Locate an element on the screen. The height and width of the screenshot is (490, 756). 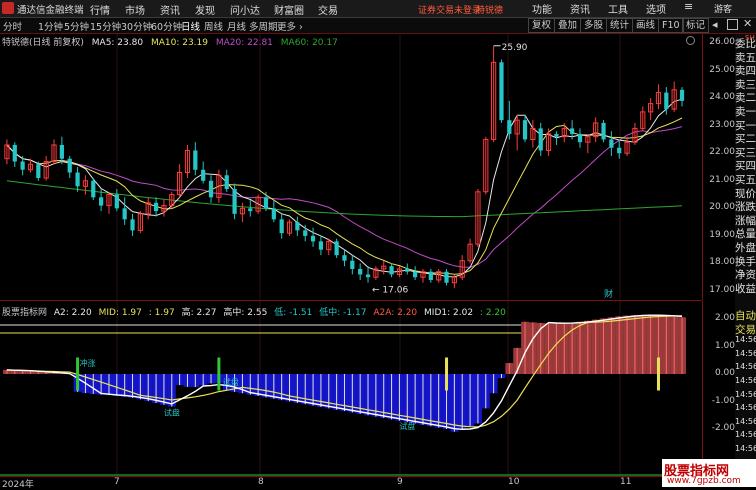
side-top-label: SH is located at coordinates (750, 38).